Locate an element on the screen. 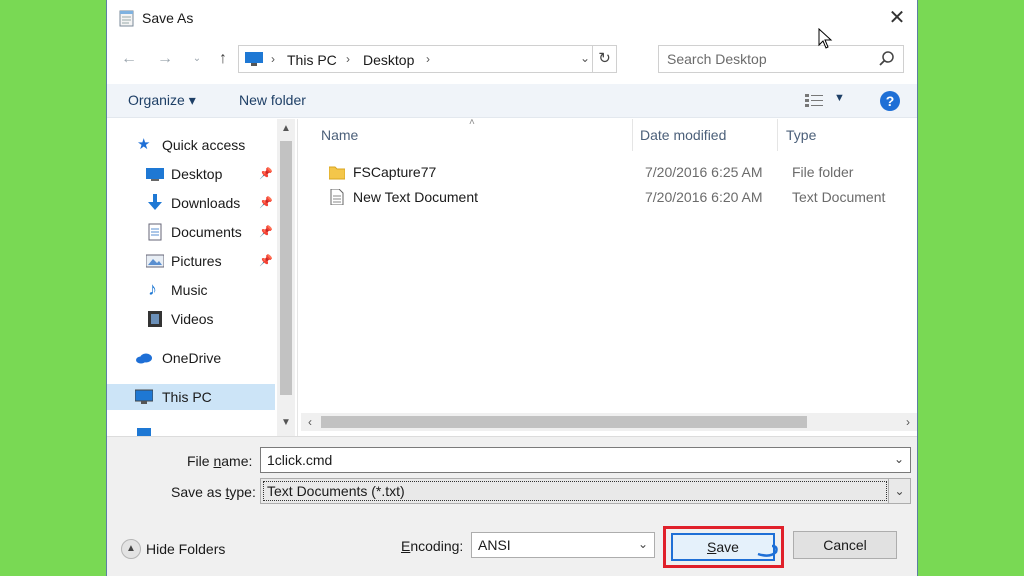 This screenshot has height=576, width=1024. file-type: Text Document is located at coordinates (839, 197).